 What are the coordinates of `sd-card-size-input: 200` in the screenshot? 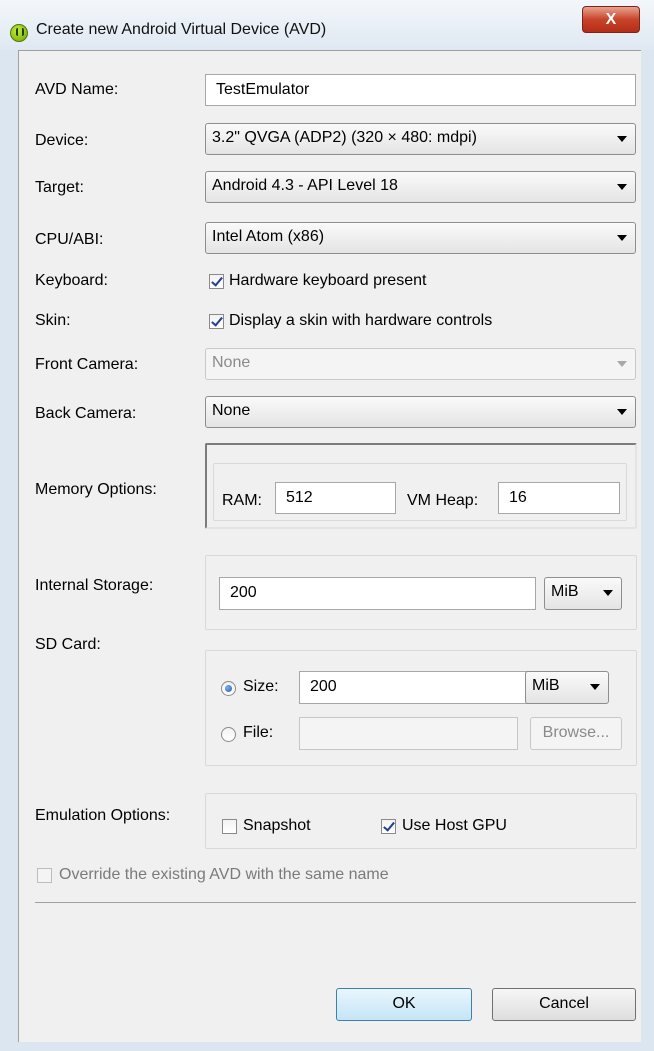 It's located at (418, 687).